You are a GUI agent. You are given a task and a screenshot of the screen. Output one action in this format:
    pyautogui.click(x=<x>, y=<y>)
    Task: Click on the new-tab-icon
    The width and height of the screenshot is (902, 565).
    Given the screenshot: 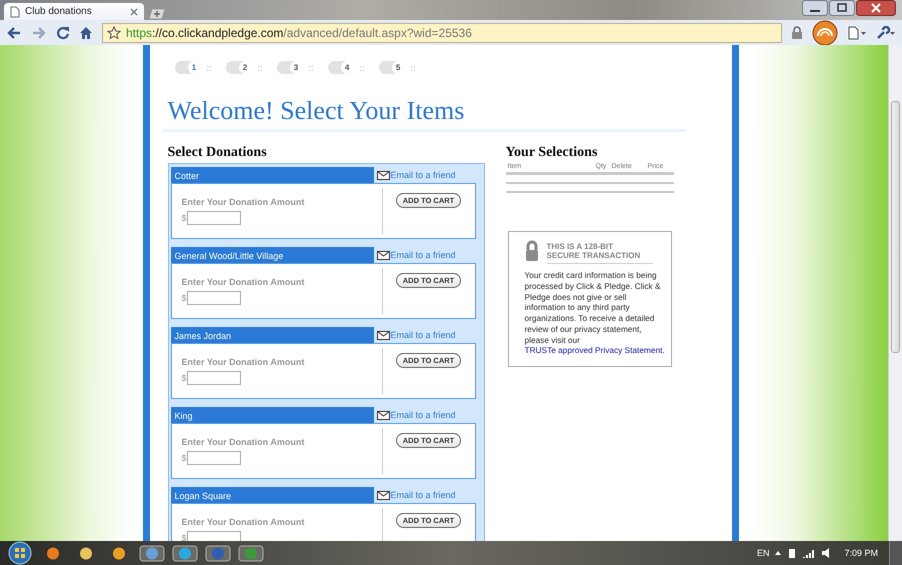 What is the action you would take?
    pyautogui.click(x=157, y=14)
    